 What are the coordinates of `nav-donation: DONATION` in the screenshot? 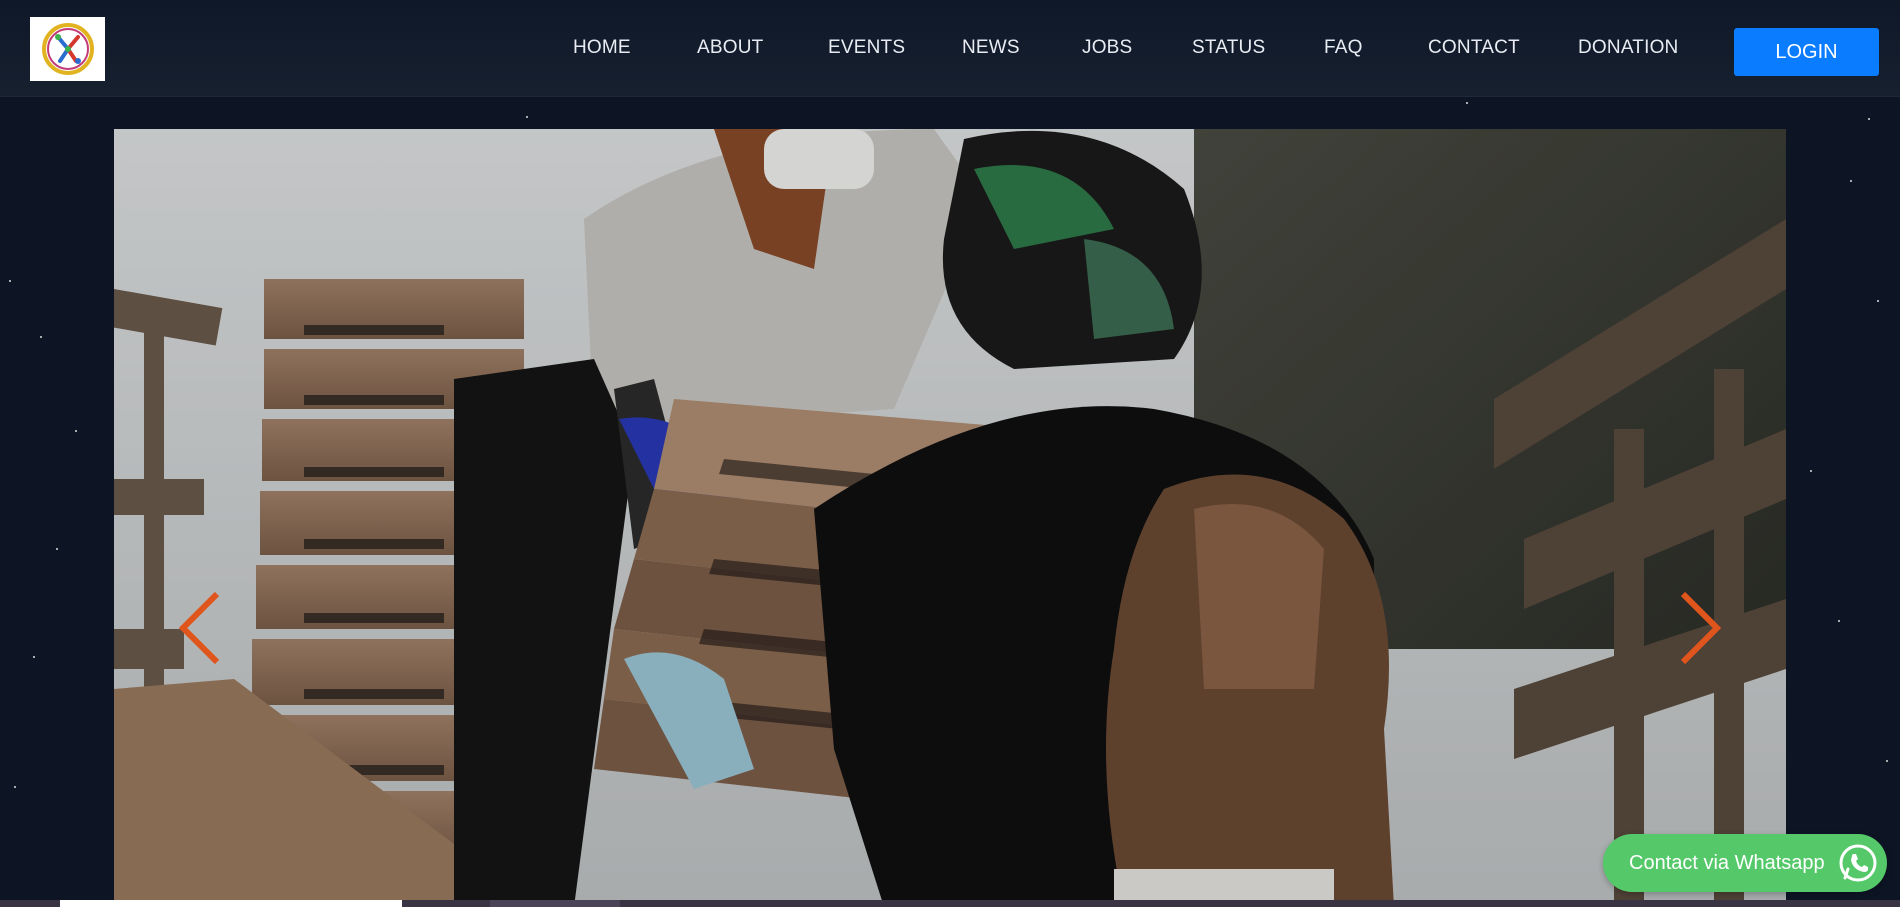 It's located at (1628, 48).